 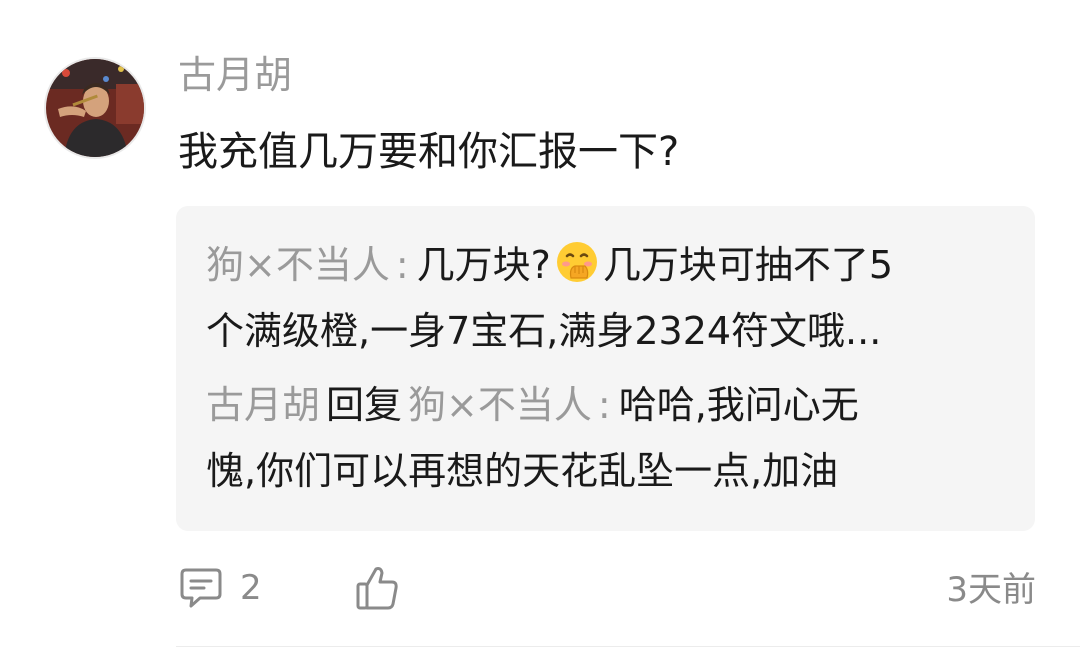 What do you see at coordinates (364, 405) in the screenshot?
I see `reply-to-label: 回复` at bounding box center [364, 405].